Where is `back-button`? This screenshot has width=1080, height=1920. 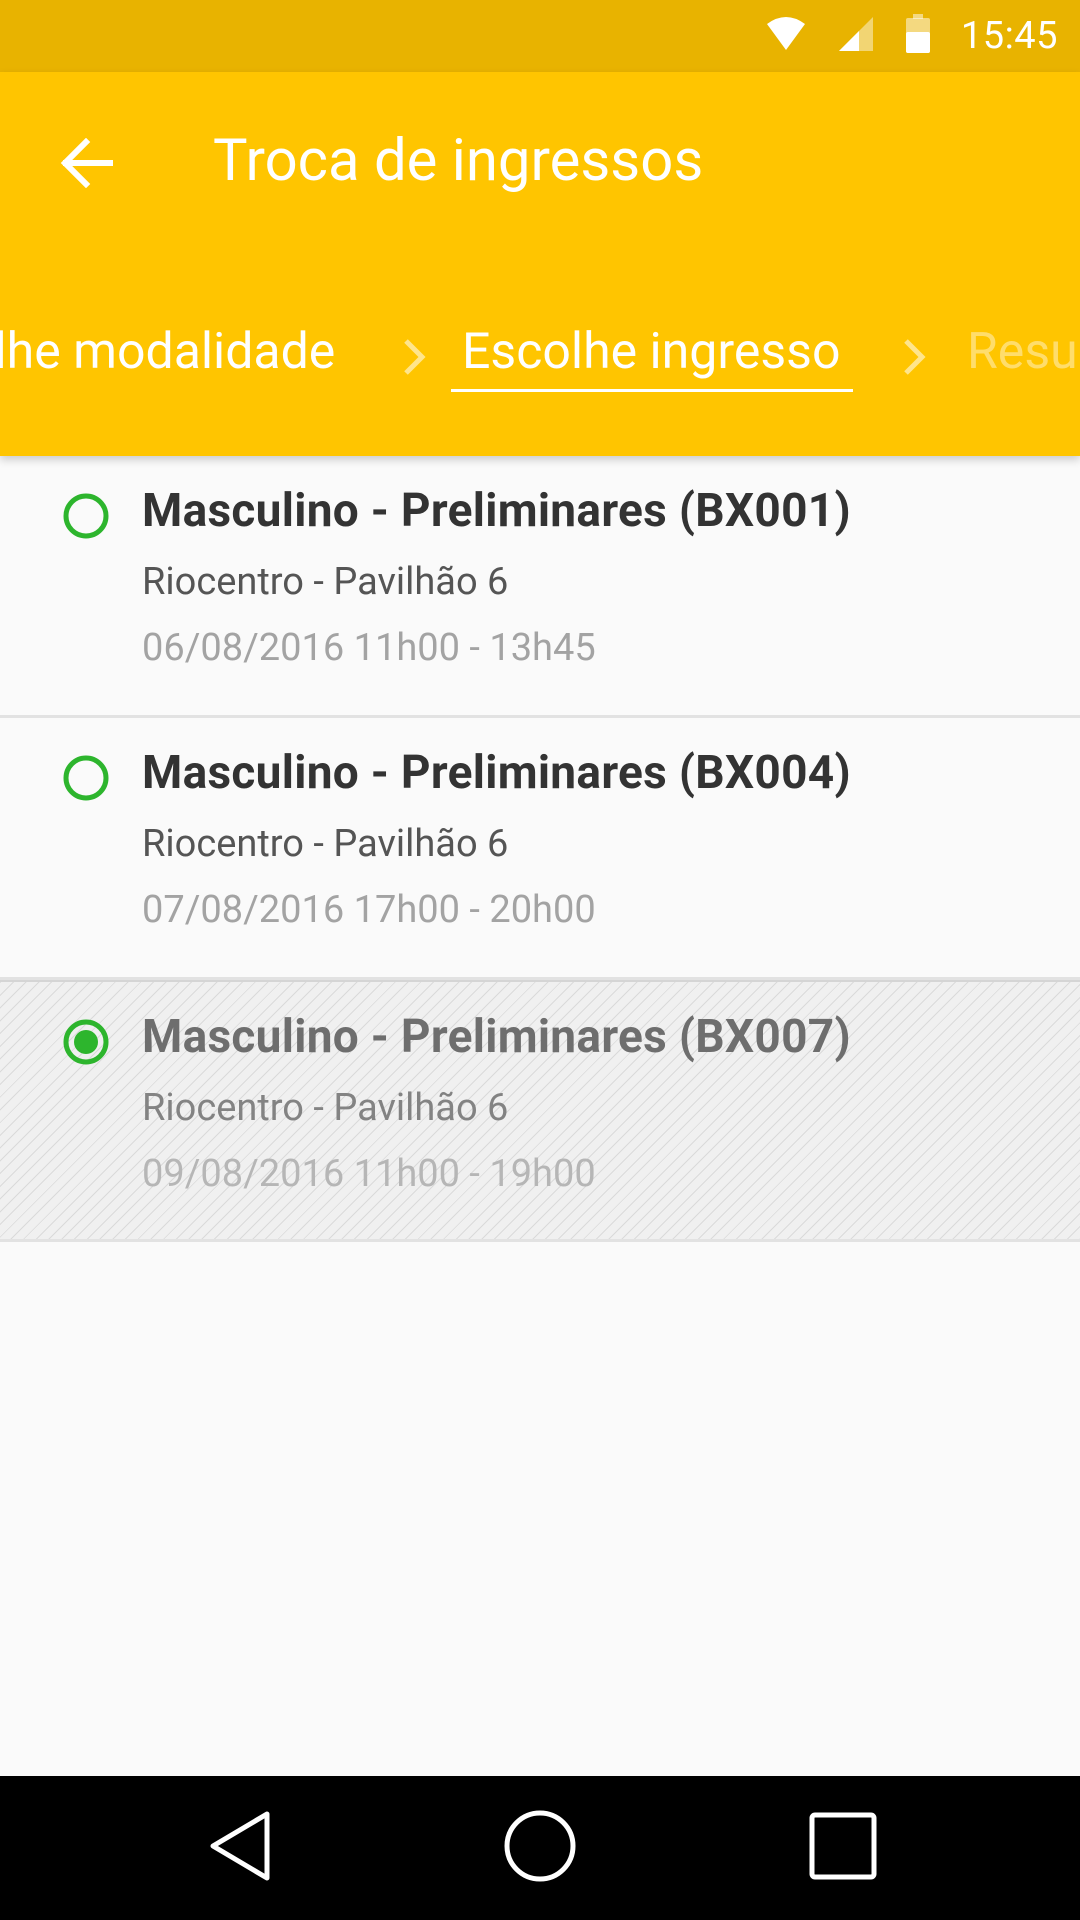
back-button is located at coordinates (87, 165).